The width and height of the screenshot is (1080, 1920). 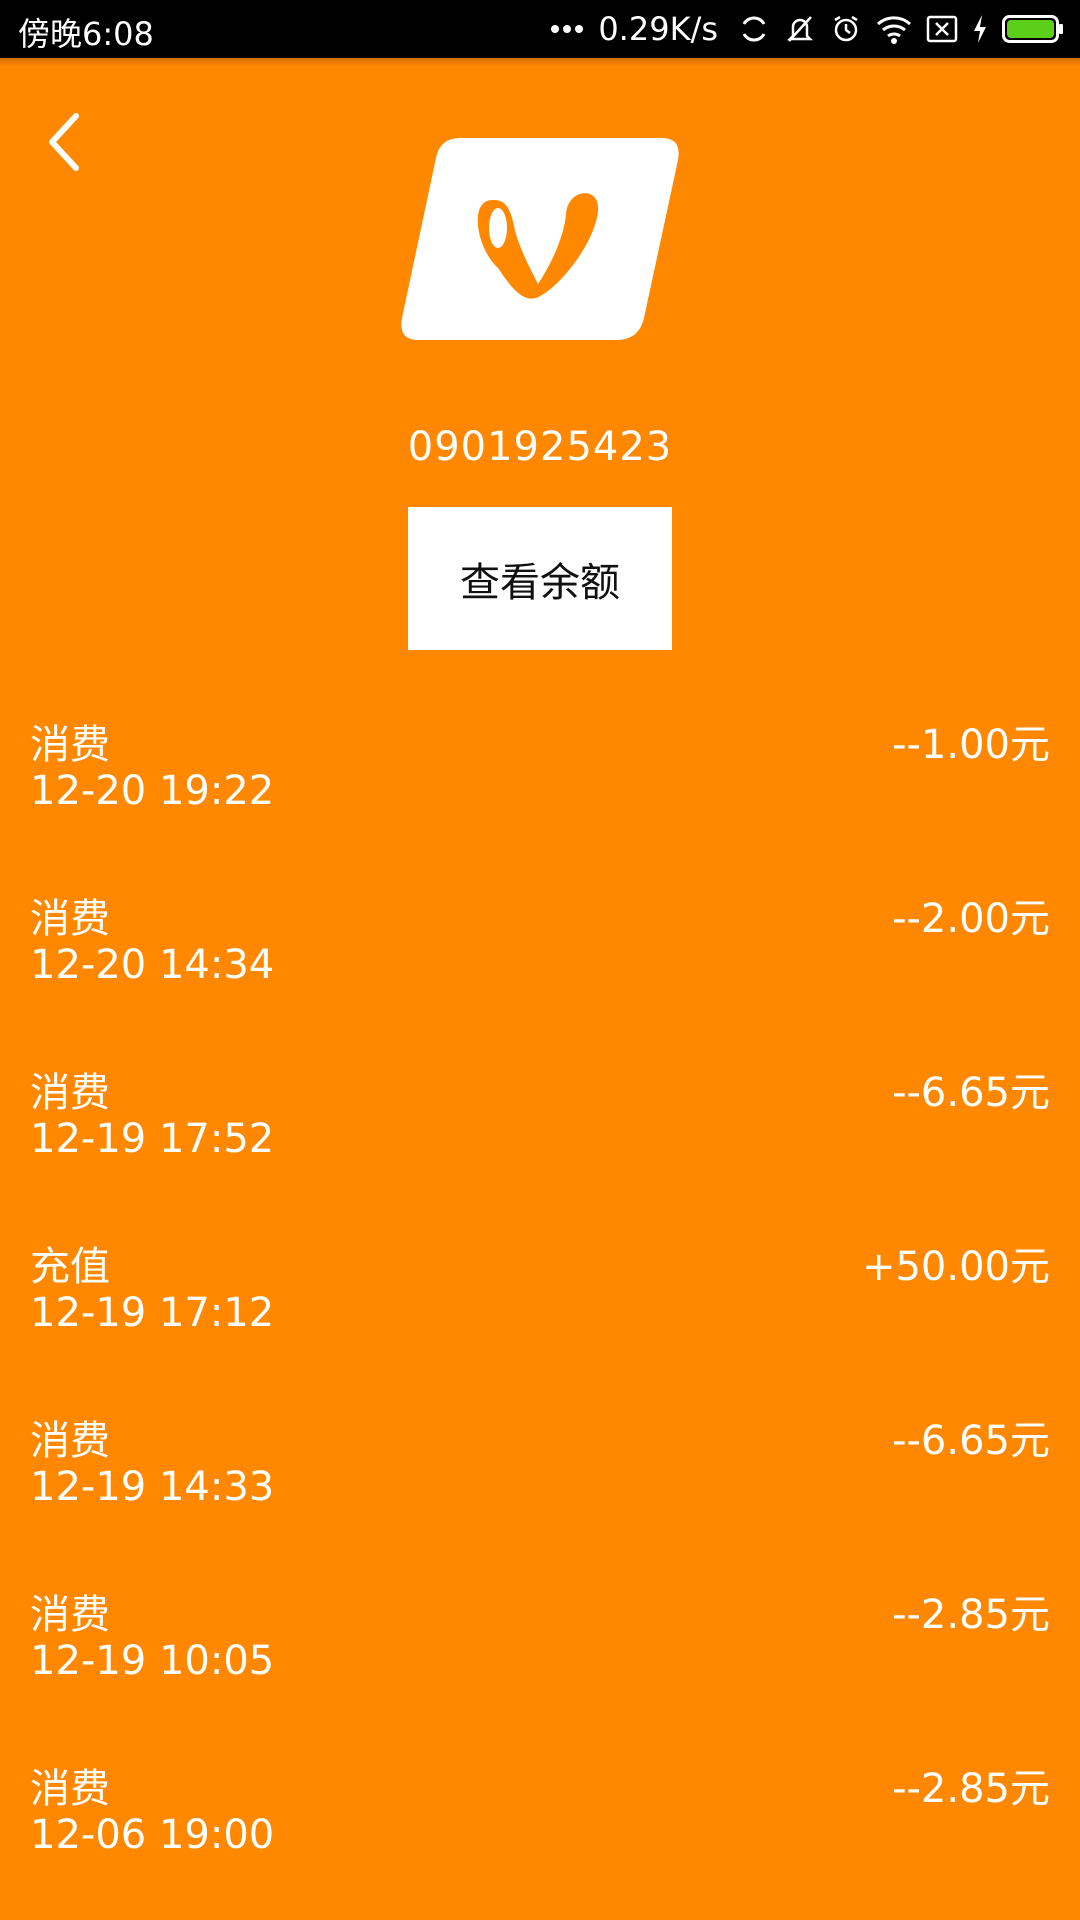 I want to click on transaction-time: 12-19 17:52, so click(x=152, y=1139).